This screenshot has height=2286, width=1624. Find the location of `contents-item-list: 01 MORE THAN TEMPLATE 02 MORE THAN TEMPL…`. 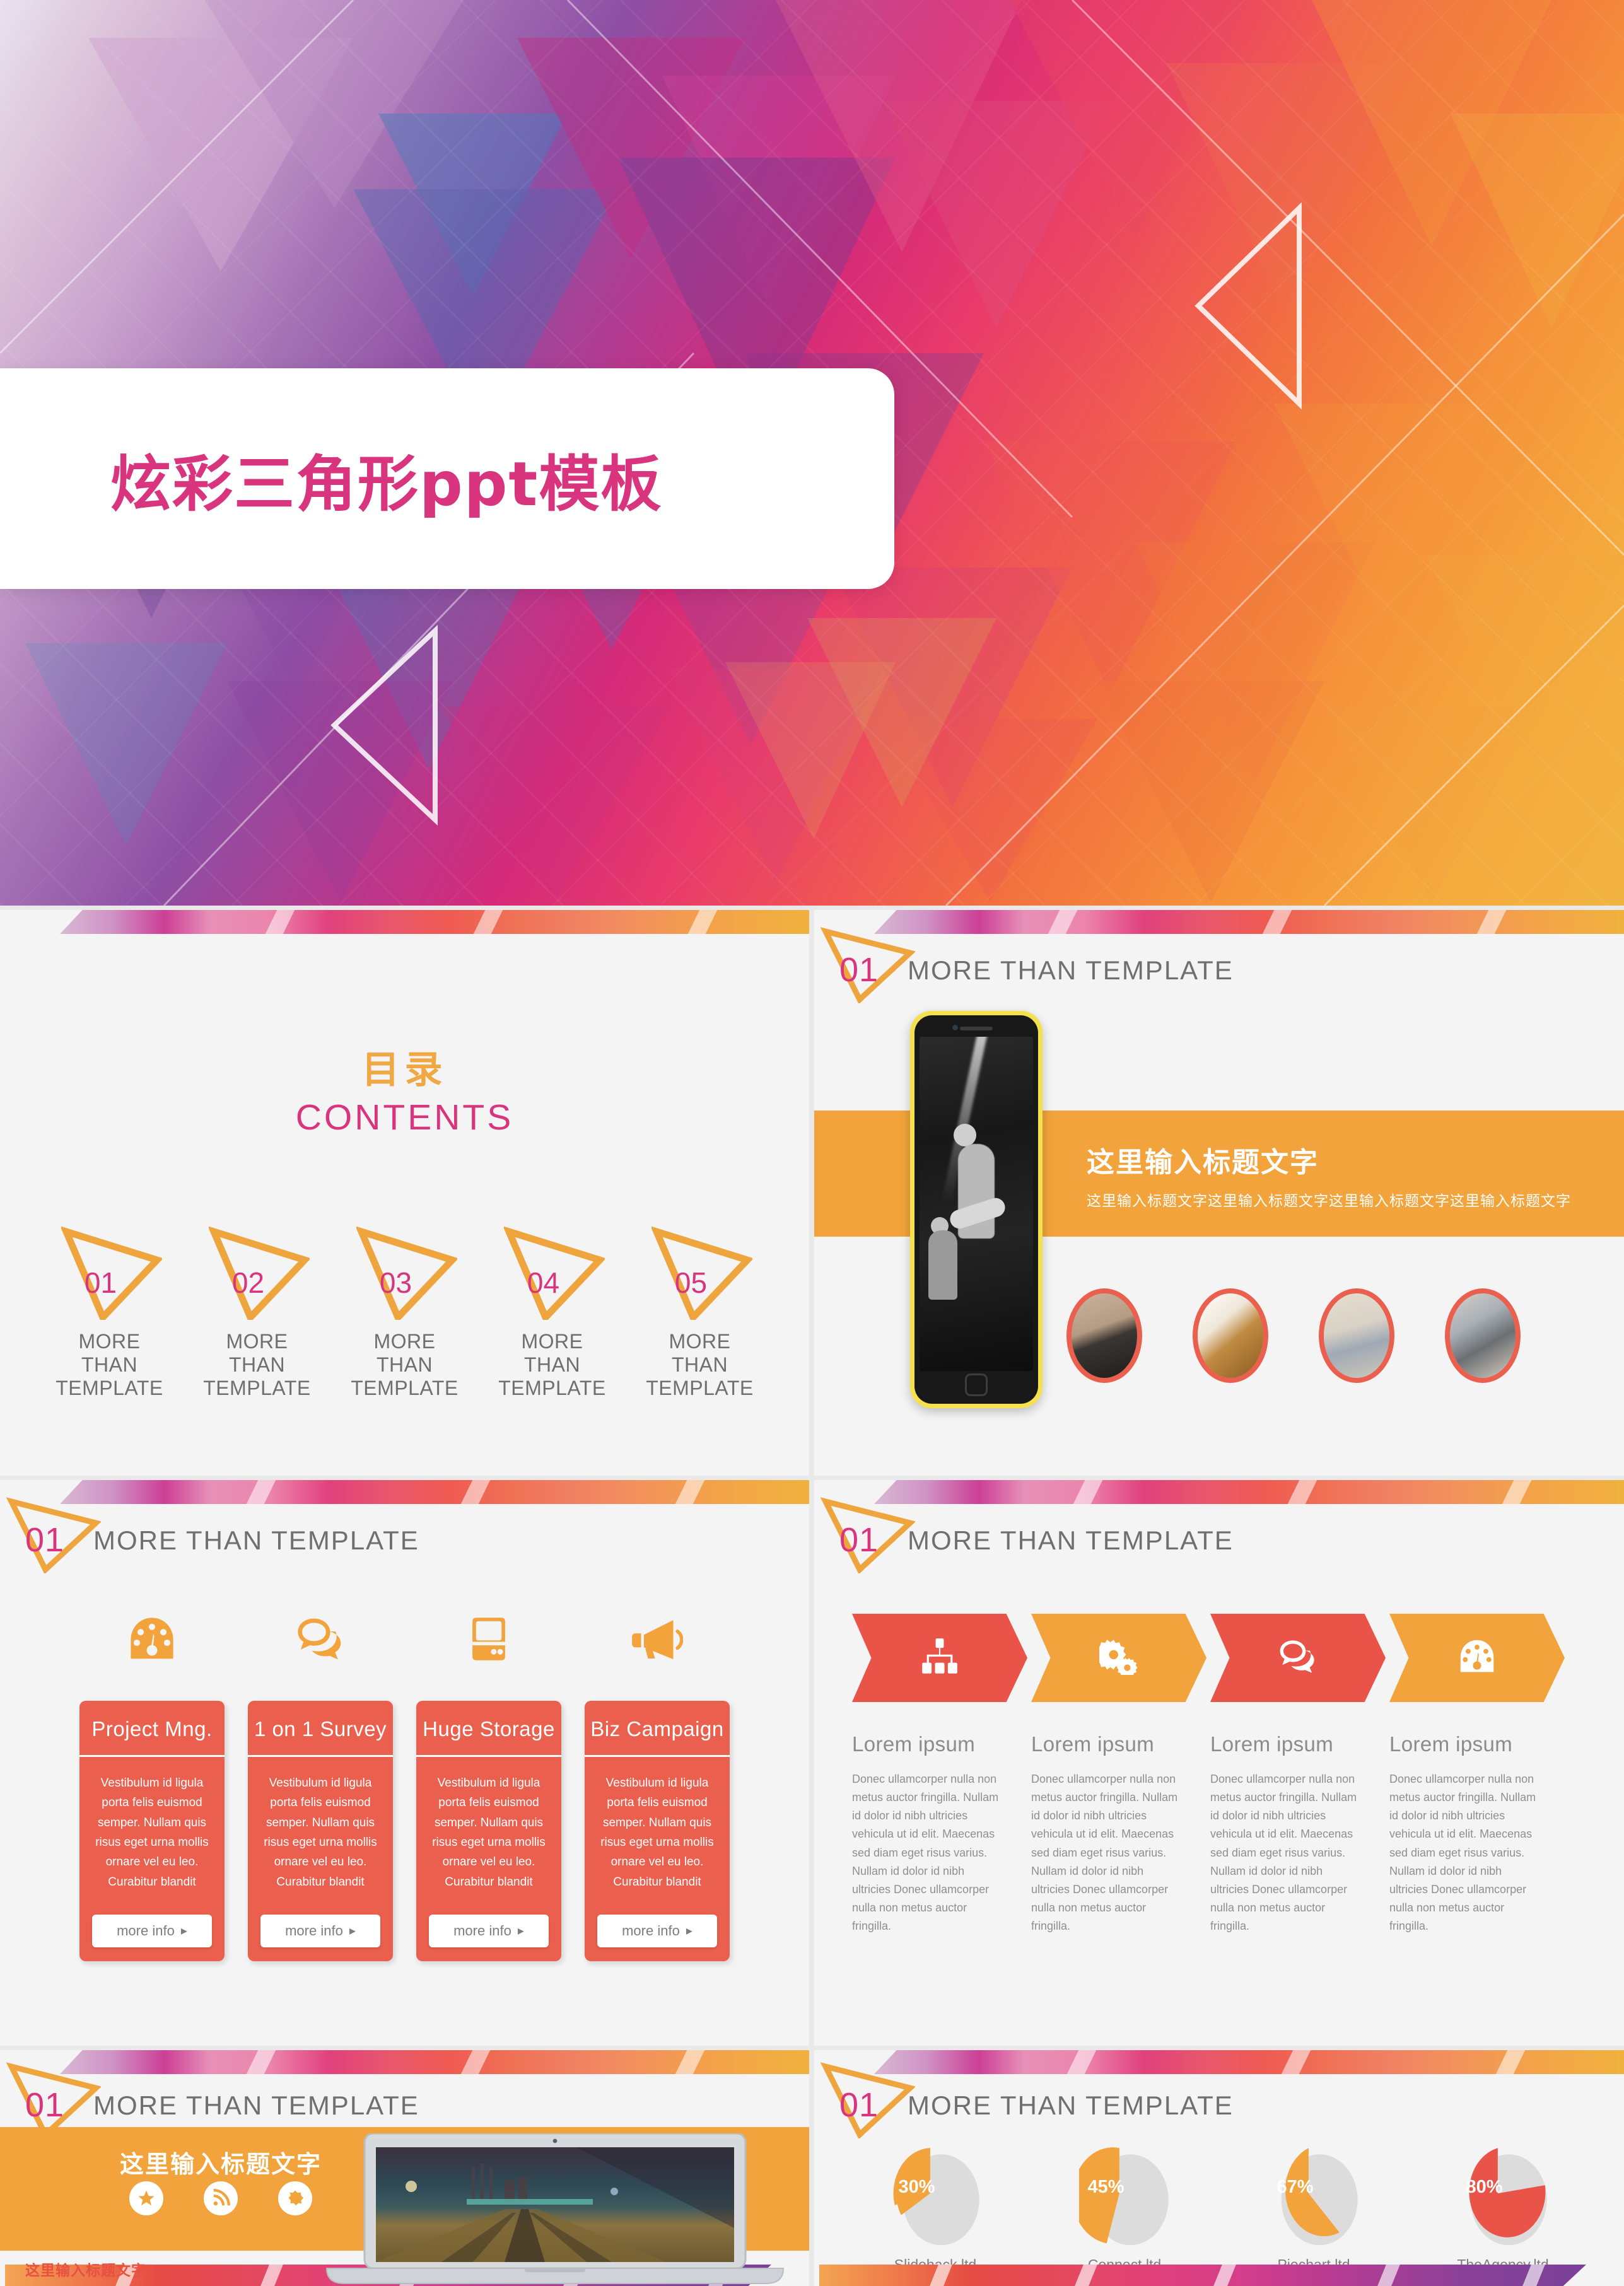

contents-item-list: 01 MORE THAN TEMPLATE 02 MORE THAN TEMPL… is located at coordinates (405, 1312).